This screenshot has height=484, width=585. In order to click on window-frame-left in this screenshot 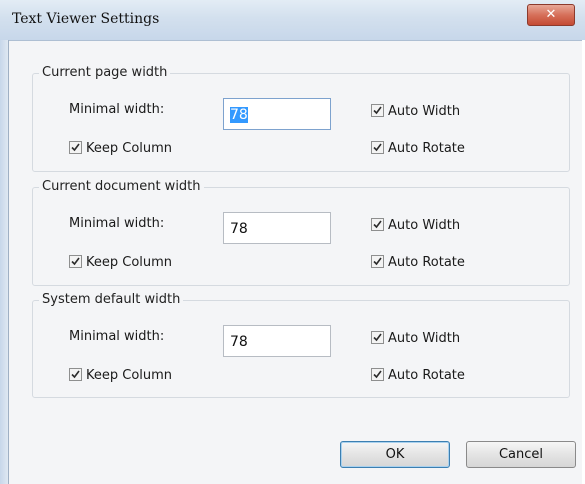, I will do `click(4, 262)`.